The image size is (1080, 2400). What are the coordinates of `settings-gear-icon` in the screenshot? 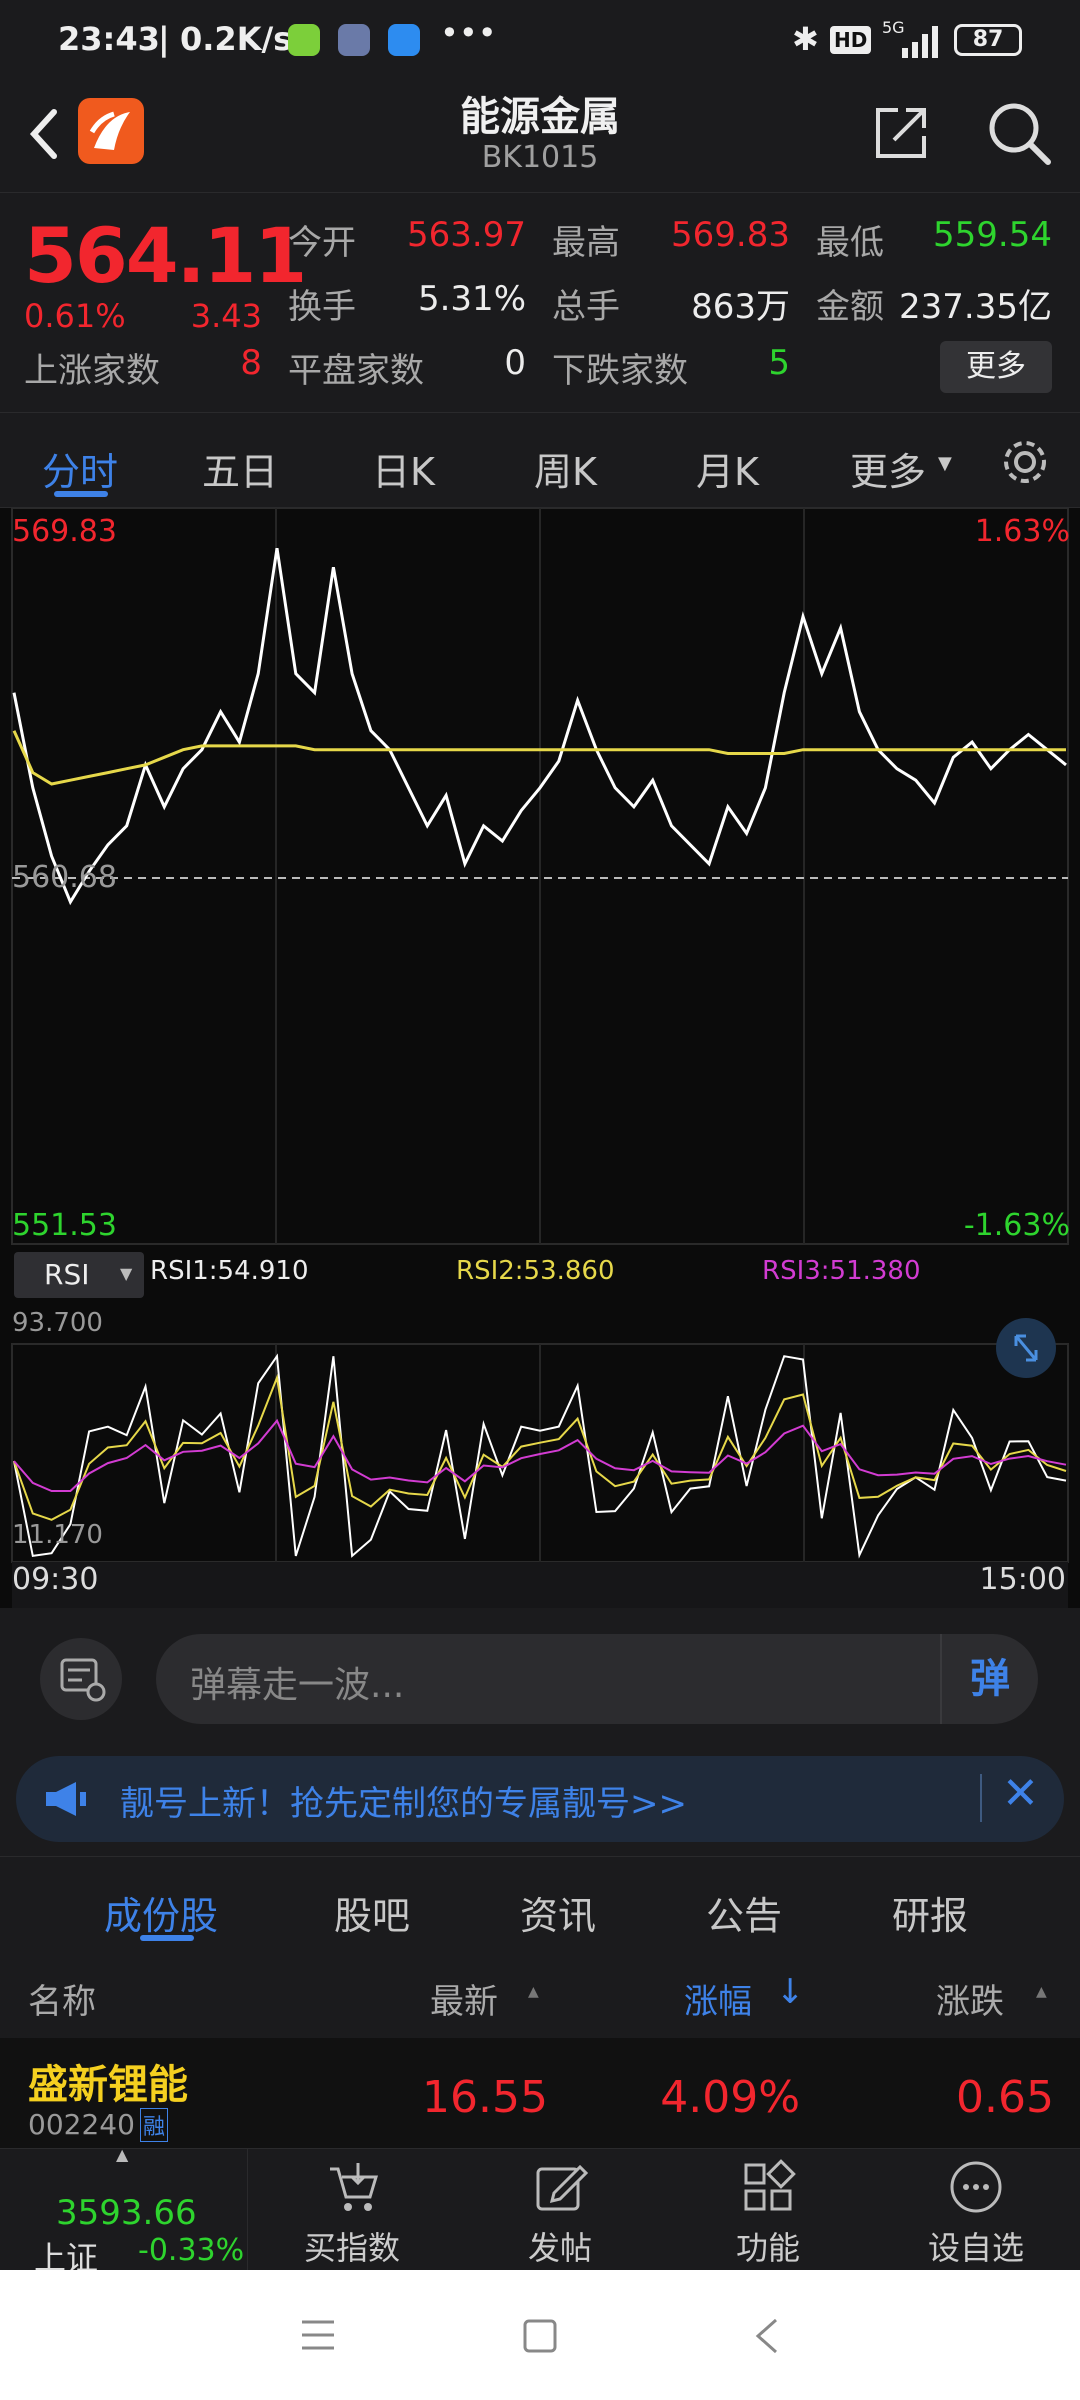 It's located at (1025, 462).